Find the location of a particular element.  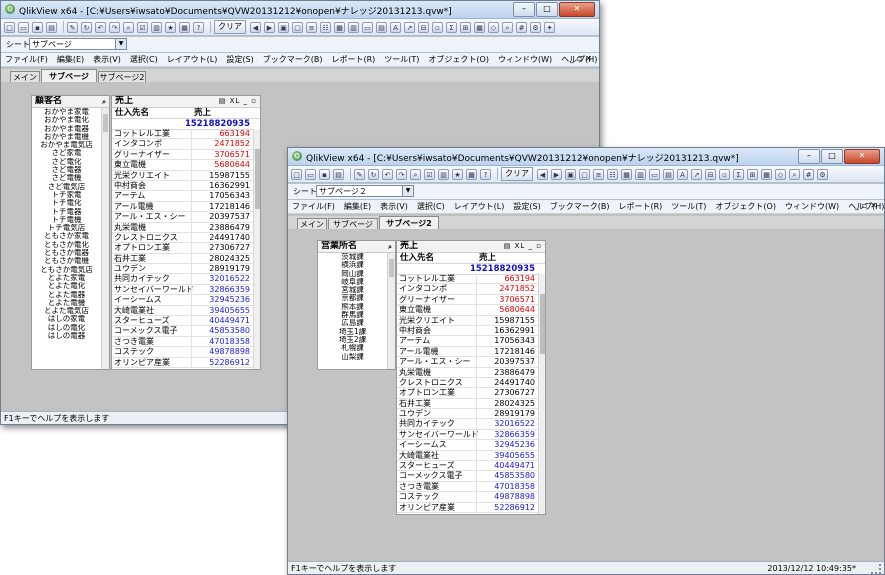

chart-new-icon: ▥ is located at coordinates (353, 27).